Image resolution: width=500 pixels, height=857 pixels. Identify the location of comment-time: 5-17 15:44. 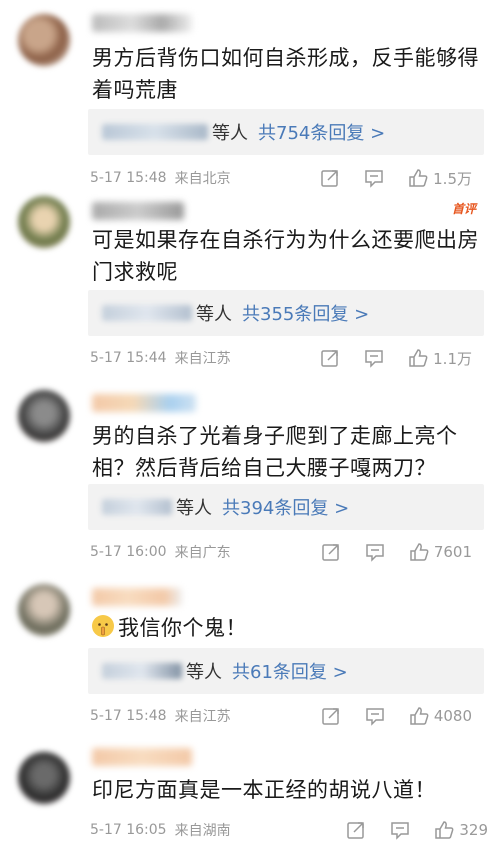
(128, 358).